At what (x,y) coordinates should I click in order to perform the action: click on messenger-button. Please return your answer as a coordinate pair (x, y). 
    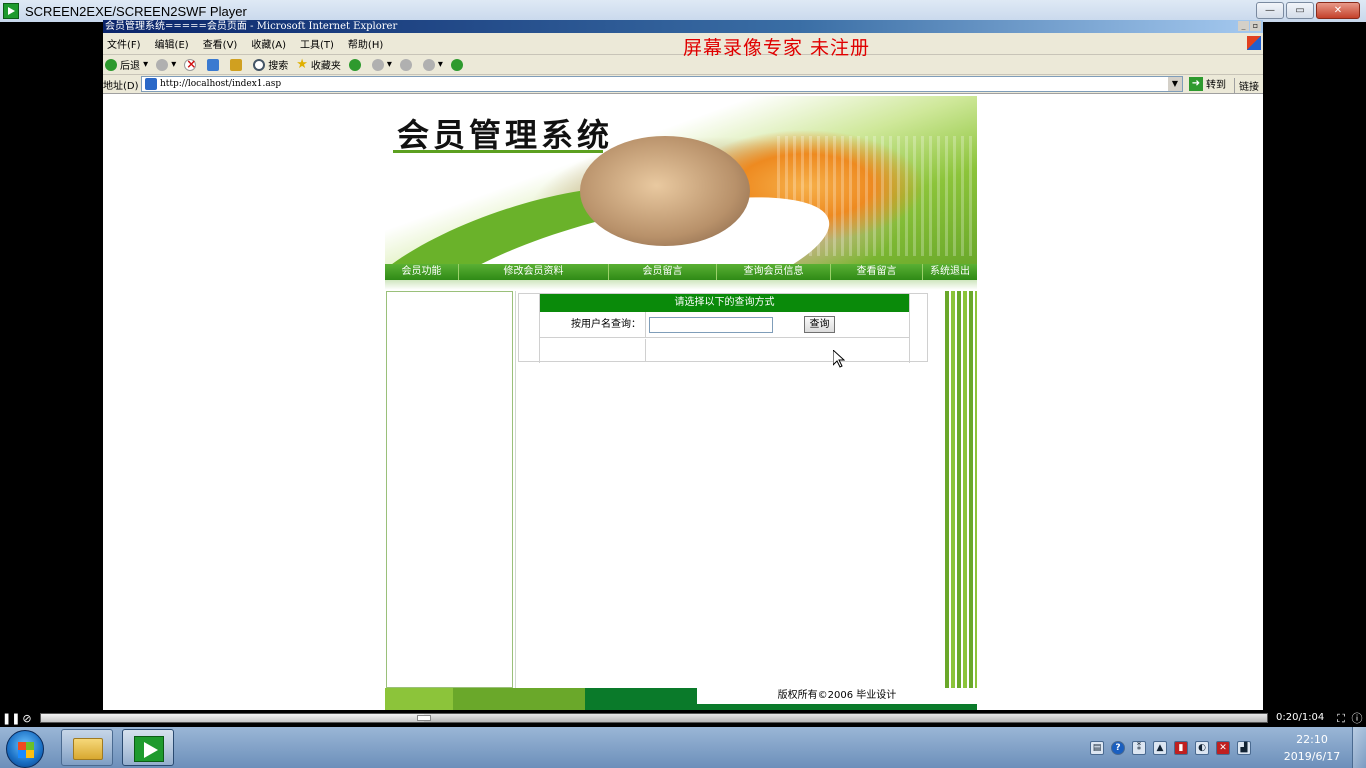
    Looking at the image, I should click on (458, 64).